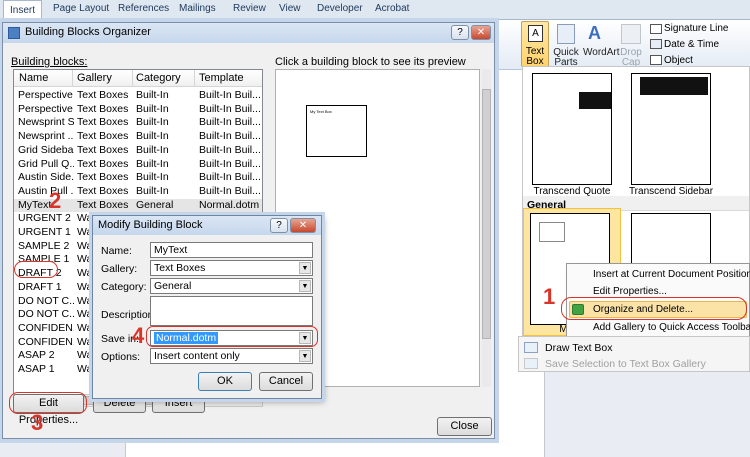  What do you see at coordinates (94, 78) in the screenshot?
I see `column-header-gallery: Gallery` at bounding box center [94, 78].